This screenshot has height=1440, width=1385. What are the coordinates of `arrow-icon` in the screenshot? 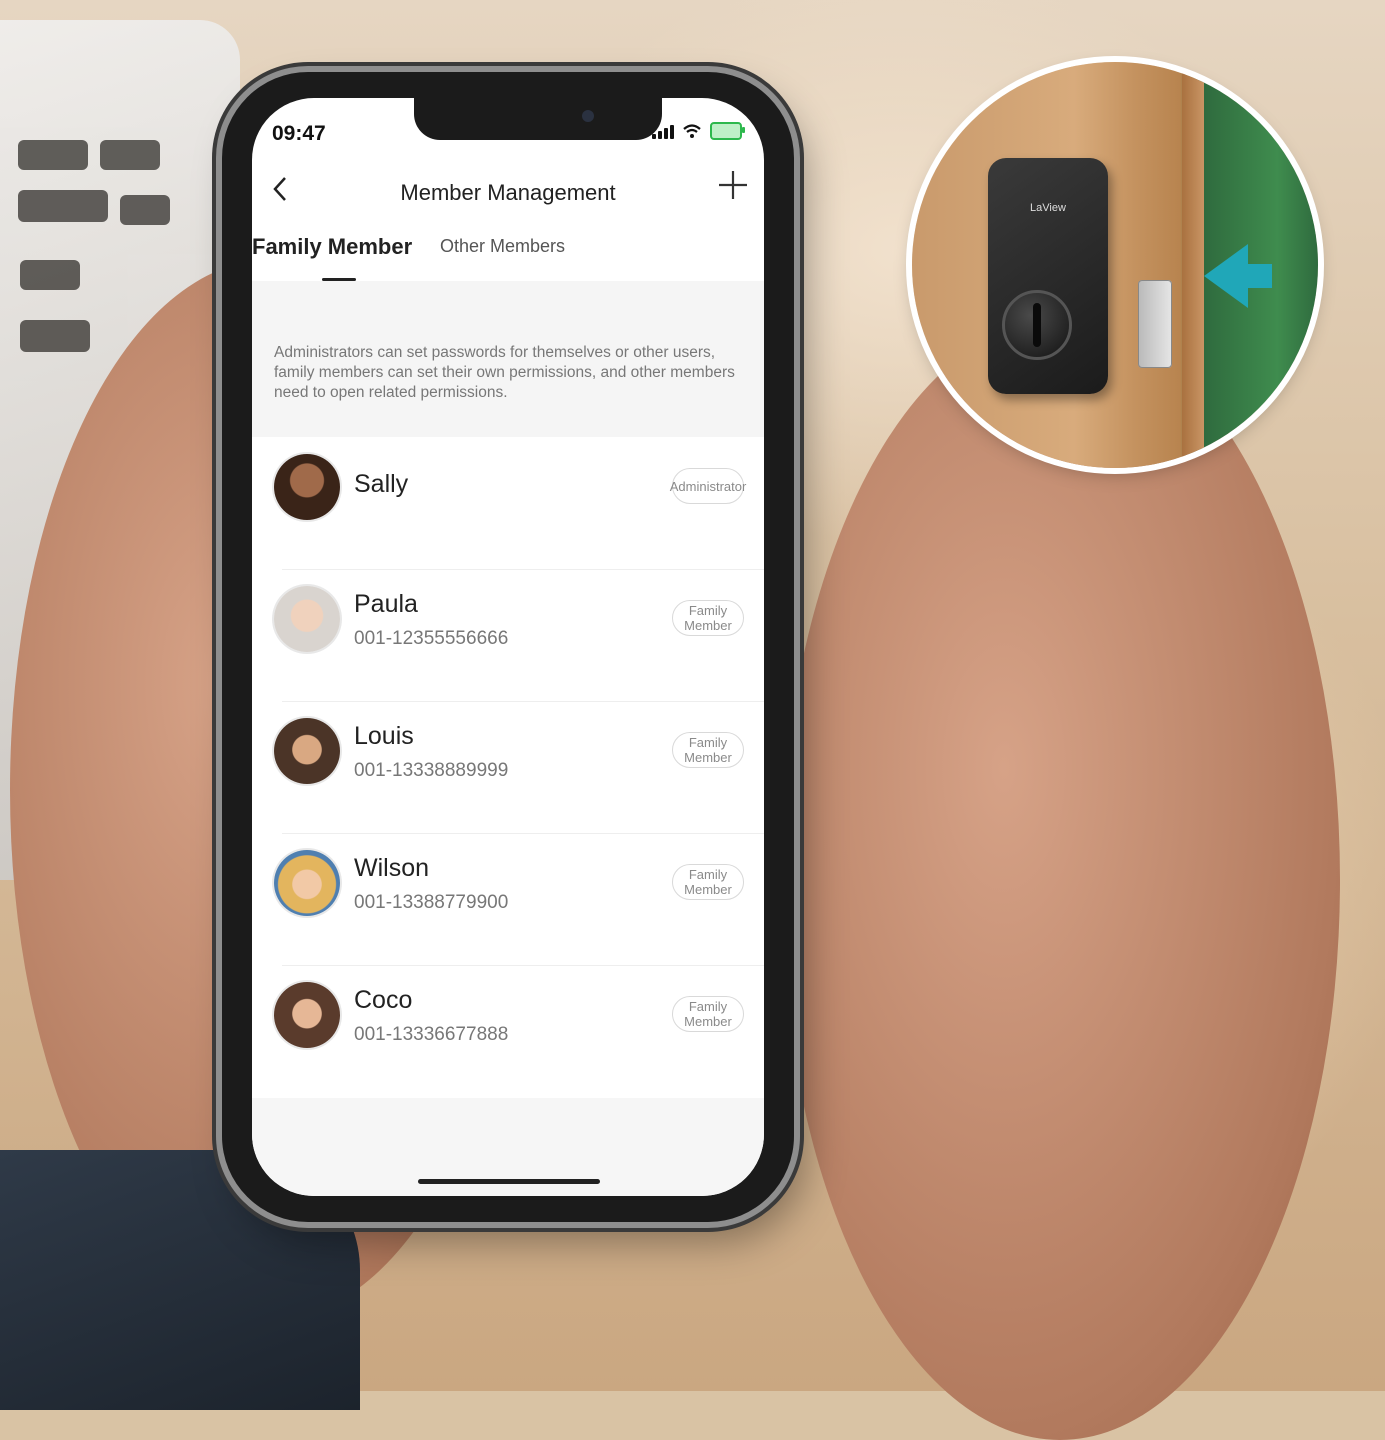 It's located at (1226, 276).